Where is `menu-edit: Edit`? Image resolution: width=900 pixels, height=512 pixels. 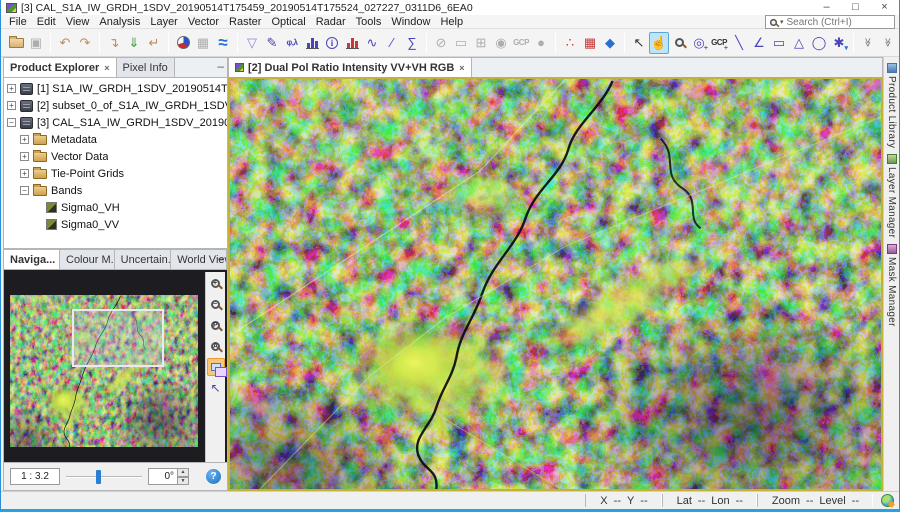
menu-edit: Edit is located at coordinates (46, 22).